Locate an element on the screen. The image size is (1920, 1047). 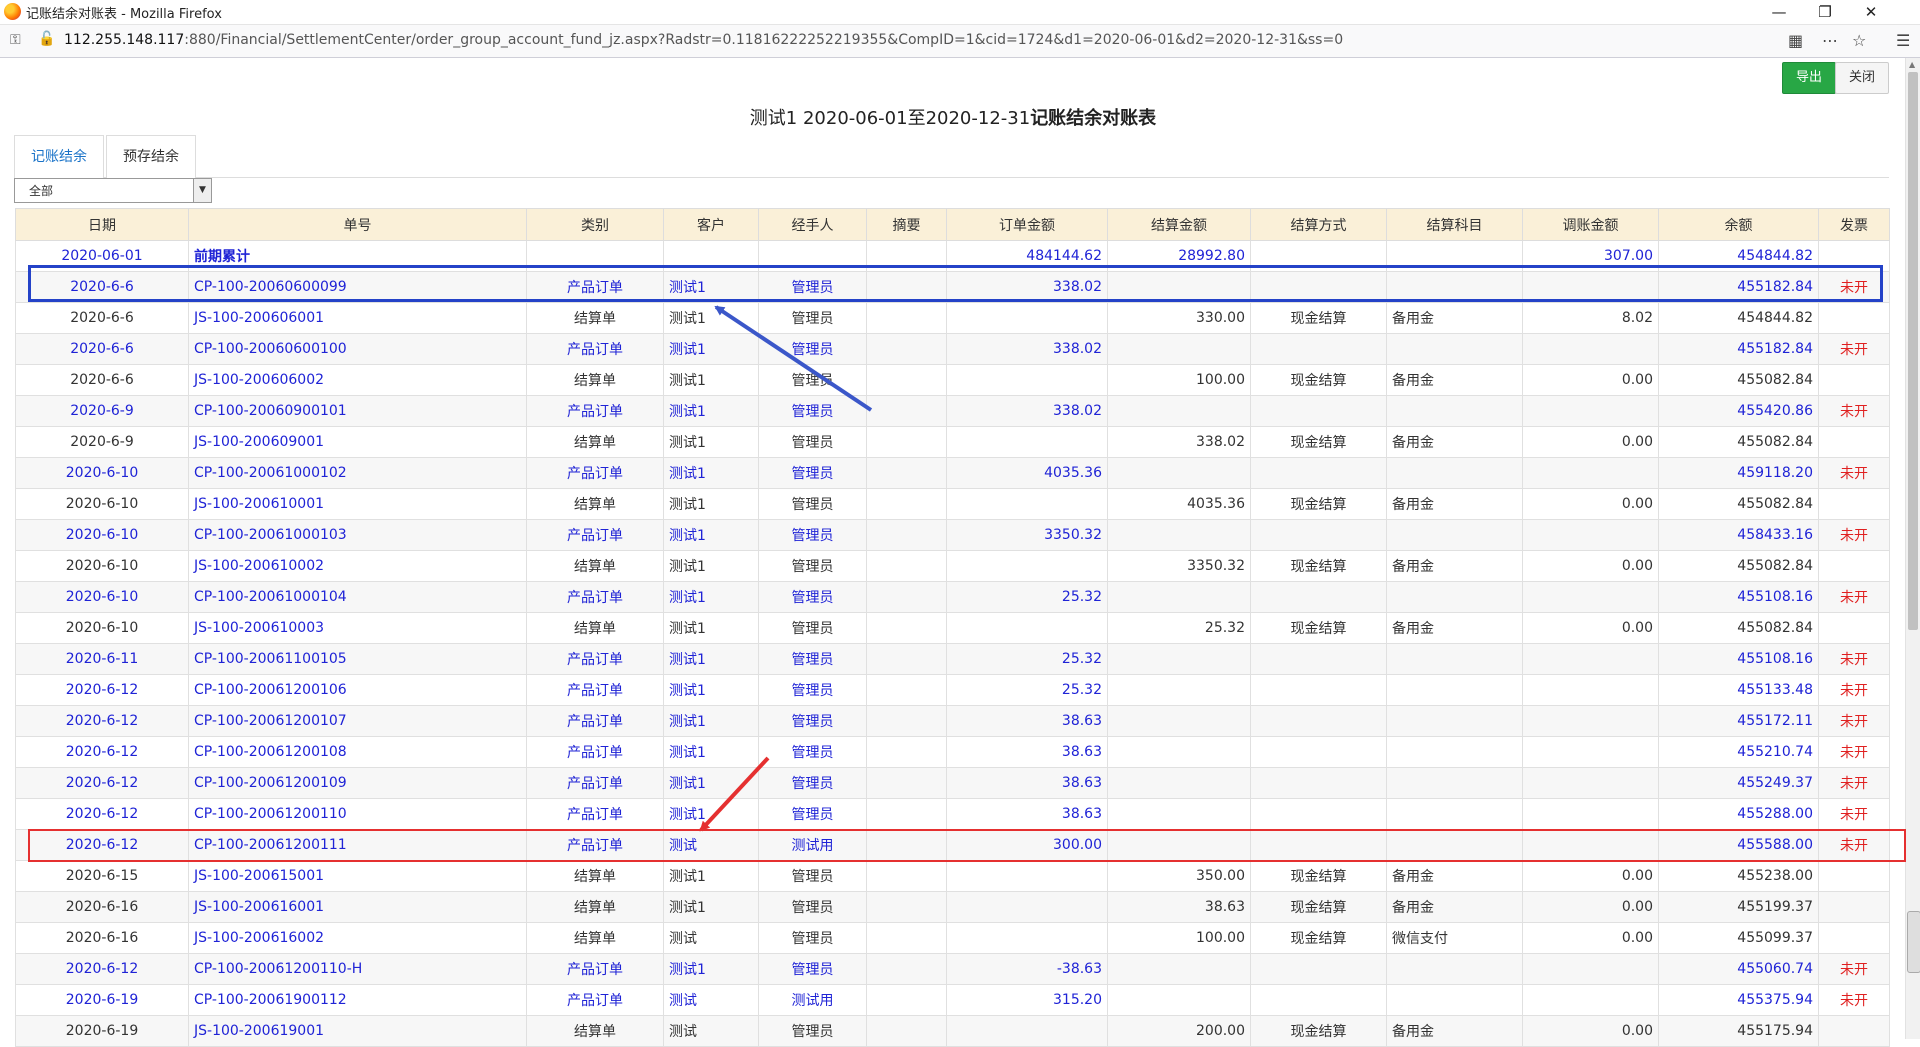
order-number-link: CP-100-20061200109 is located at coordinates (357, 783).